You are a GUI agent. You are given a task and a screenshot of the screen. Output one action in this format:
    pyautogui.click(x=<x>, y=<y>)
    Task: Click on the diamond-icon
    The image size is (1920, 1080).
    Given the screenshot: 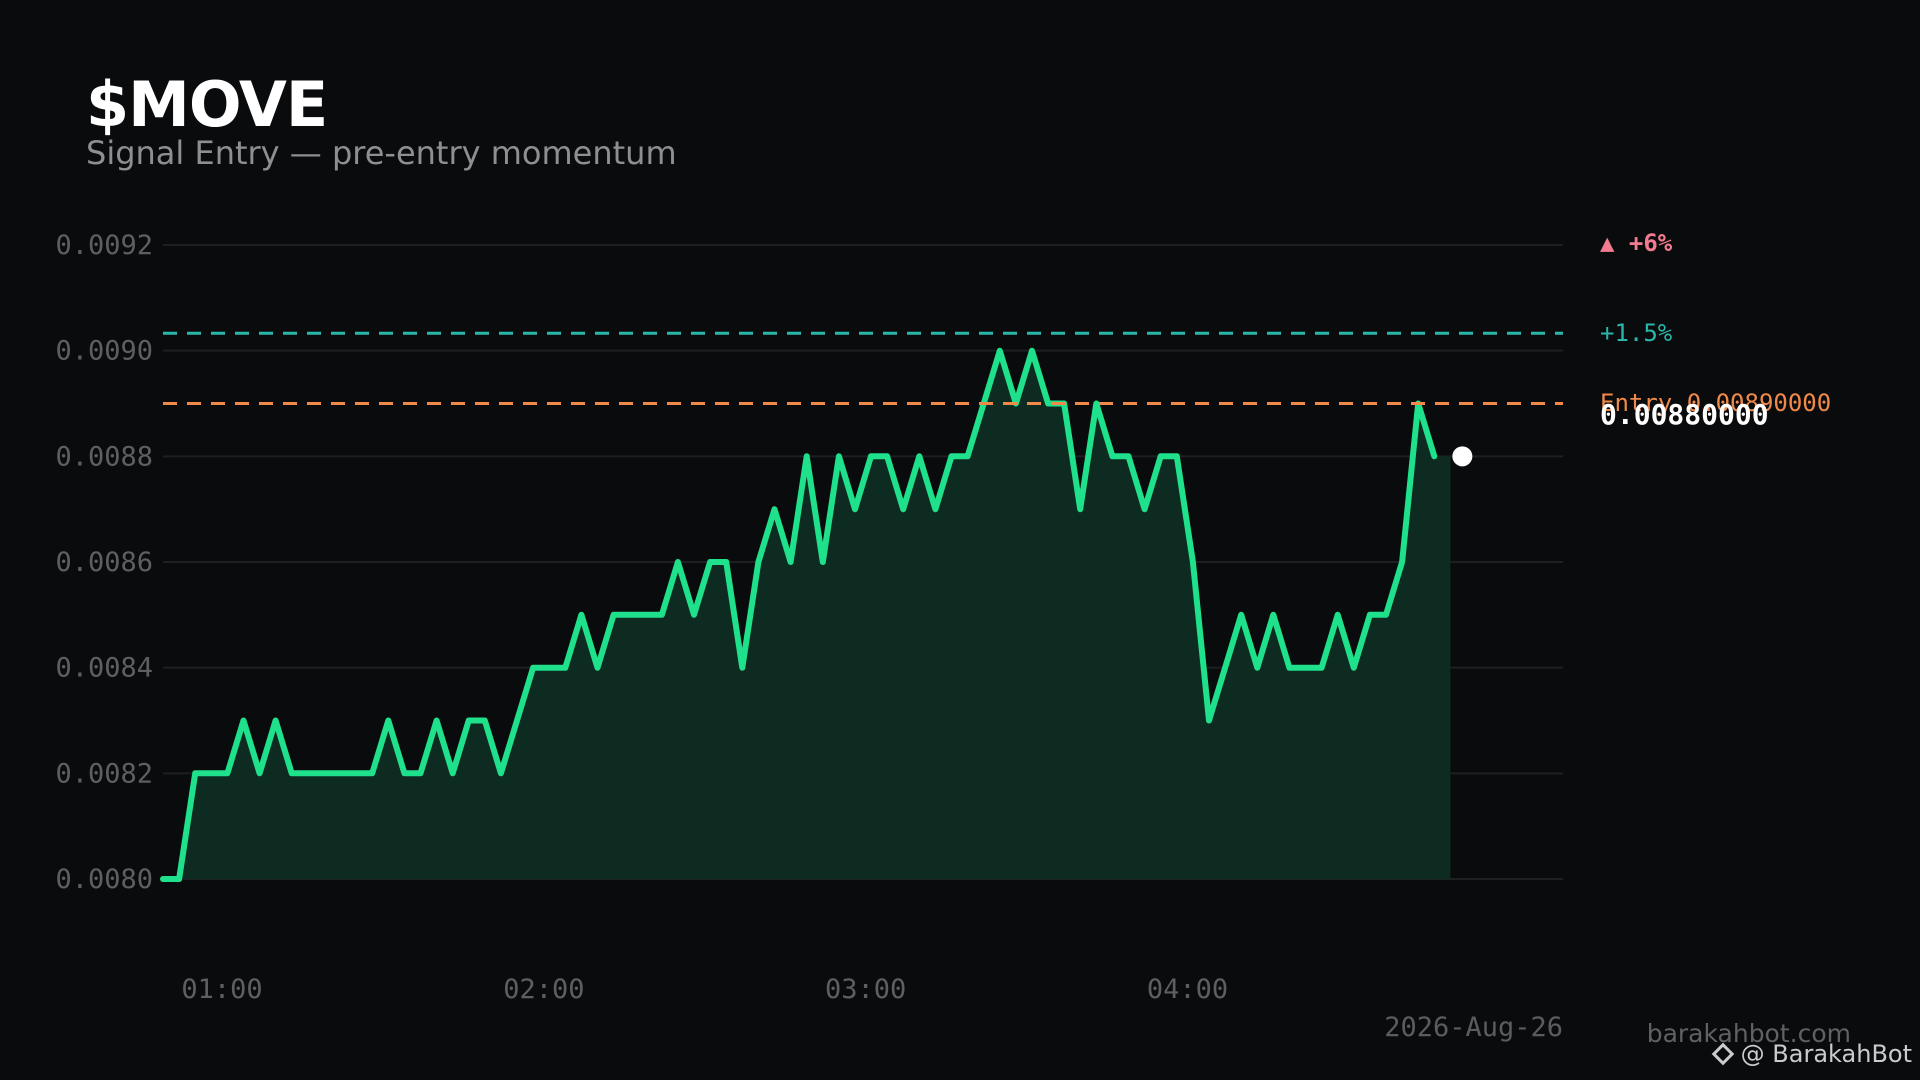 What is the action you would take?
    pyautogui.click(x=1722, y=1054)
    